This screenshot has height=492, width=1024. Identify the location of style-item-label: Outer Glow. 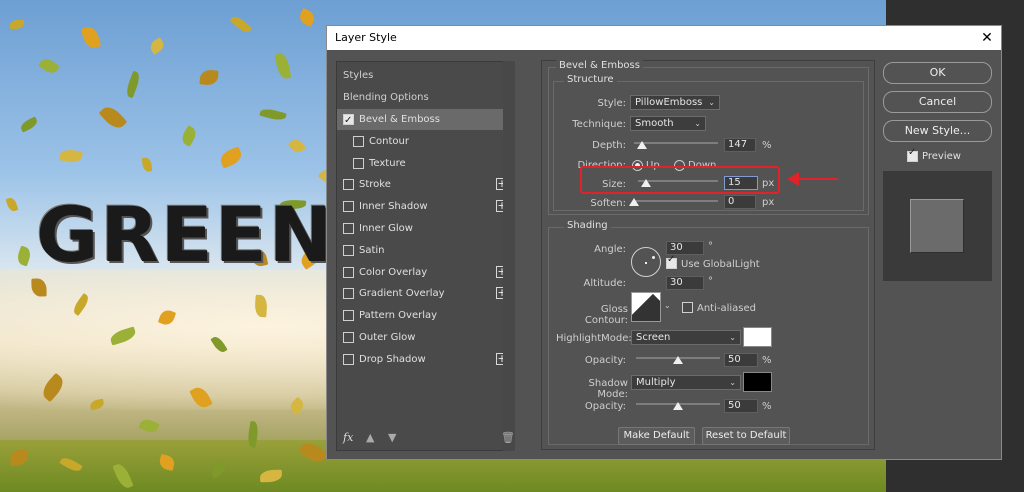
(387, 337).